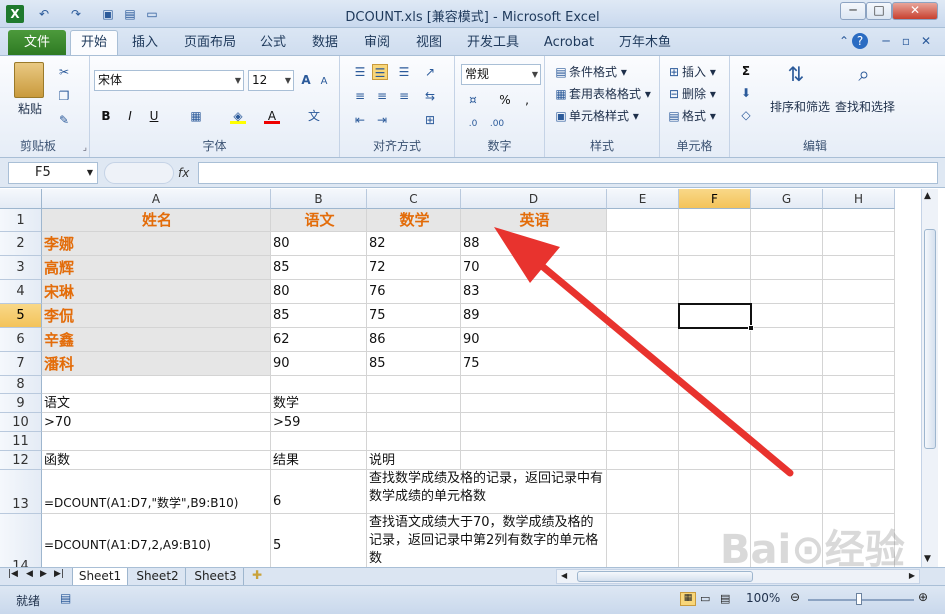  Describe the element at coordinates (844, 41) in the screenshot. I see `collapse-ribbon-icon: ⌃` at that location.